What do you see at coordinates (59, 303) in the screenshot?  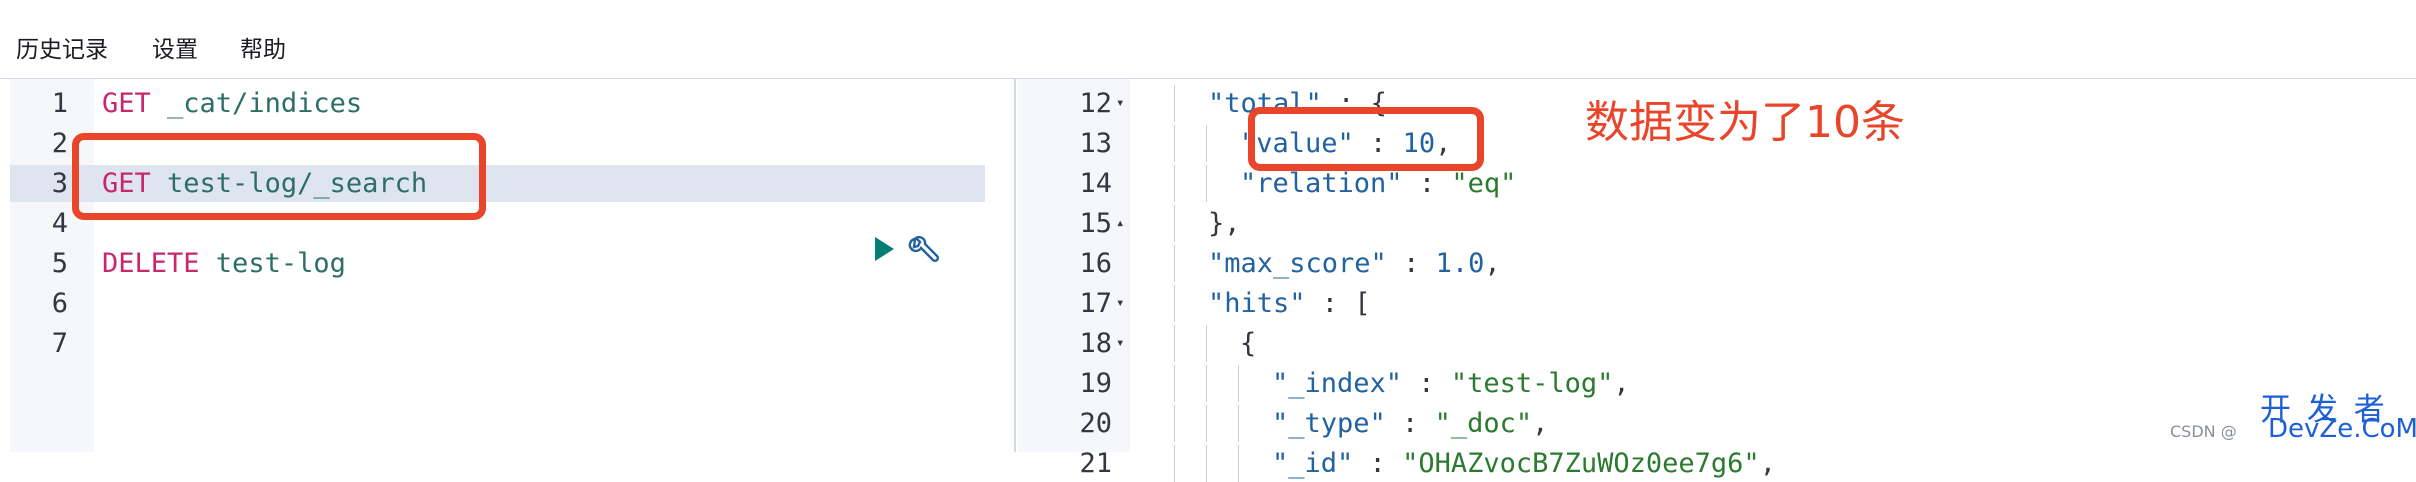 I see `line-number: 6` at bounding box center [59, 303].